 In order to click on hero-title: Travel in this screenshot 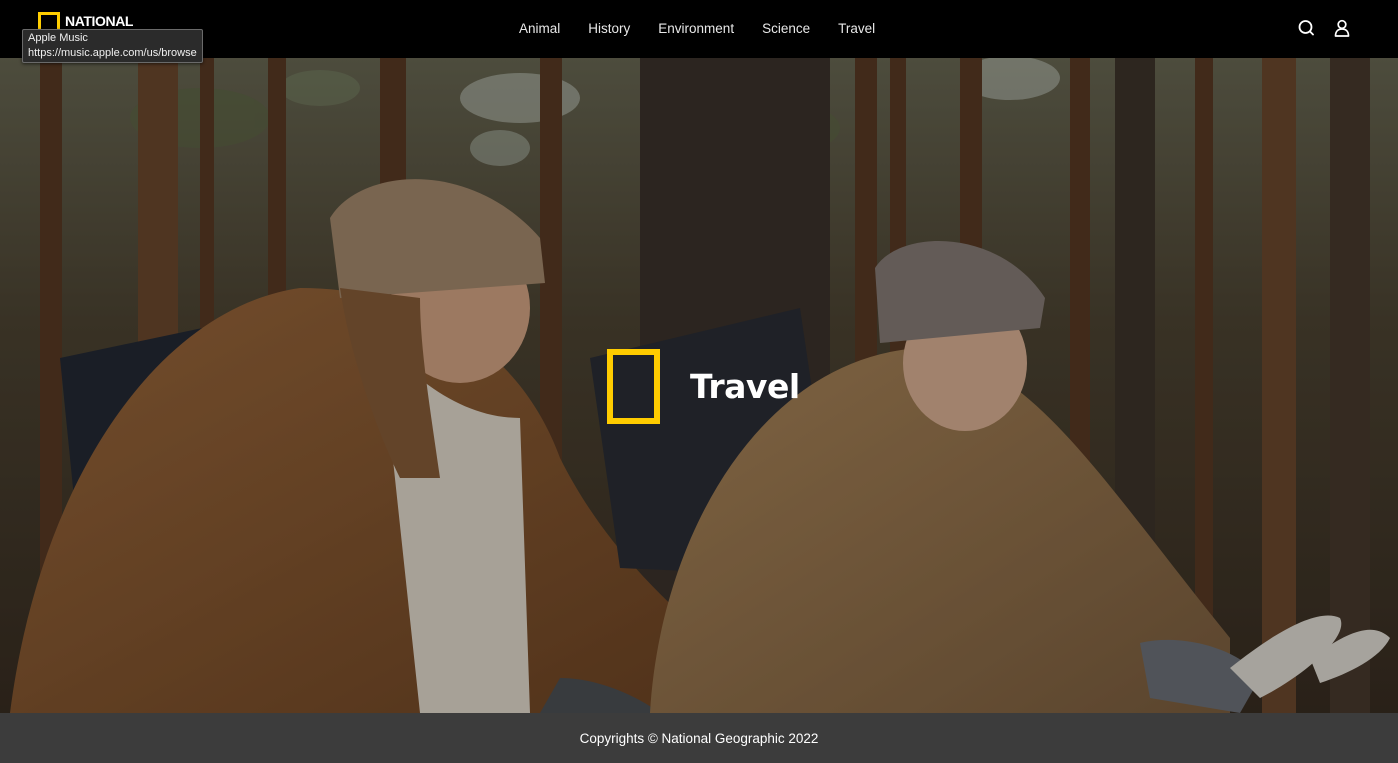, I will do `click(745, 386)`.